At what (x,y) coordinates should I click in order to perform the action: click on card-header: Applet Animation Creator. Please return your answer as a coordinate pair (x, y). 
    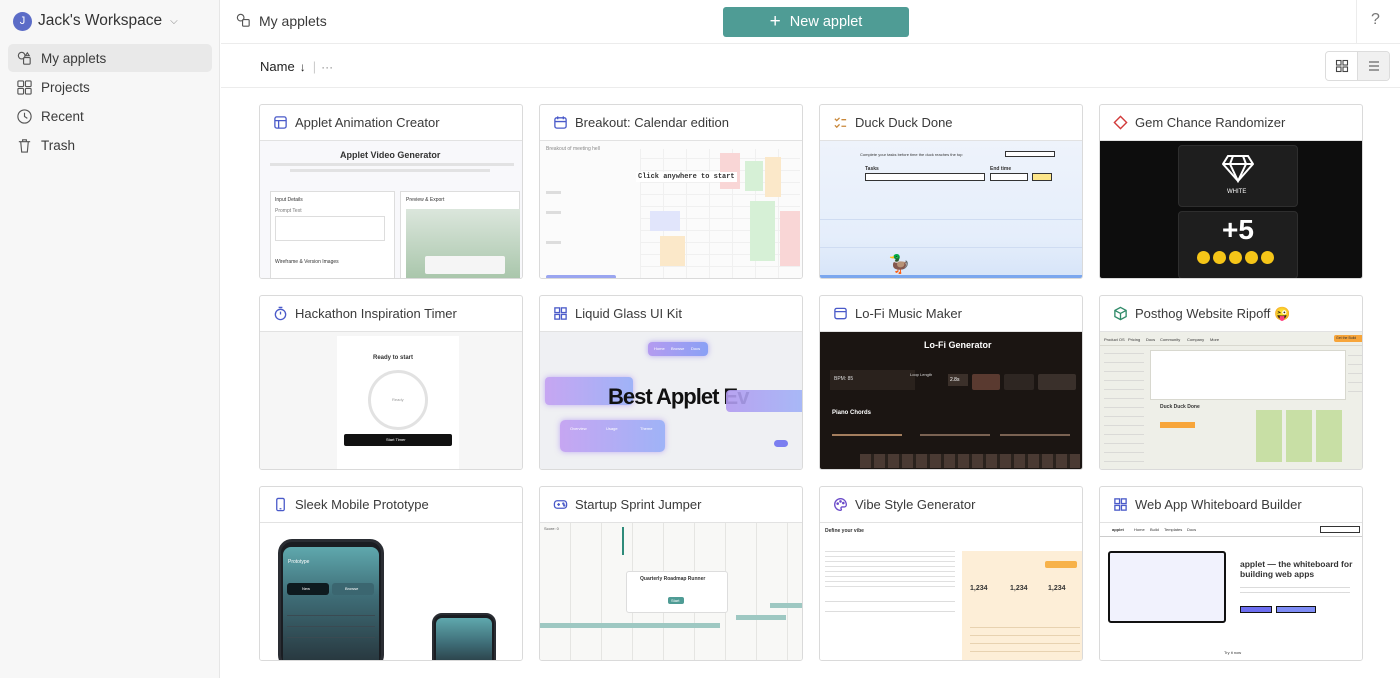
    Looking at the image, I should click on (391, 123).